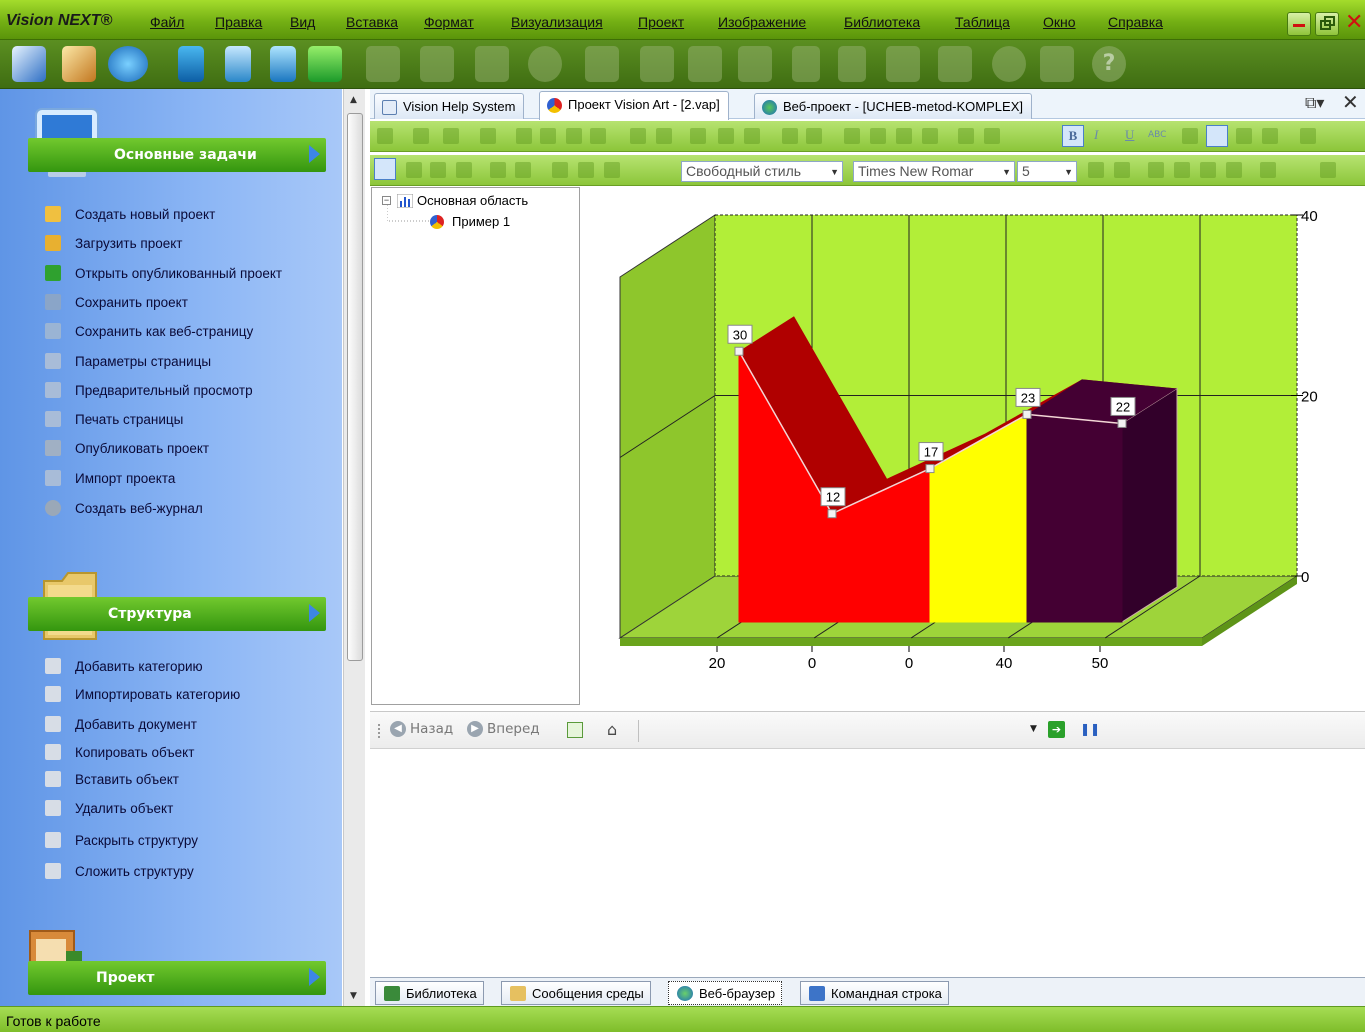  I want to click on task-copy-object: Копировать объект, so click(119, 752).